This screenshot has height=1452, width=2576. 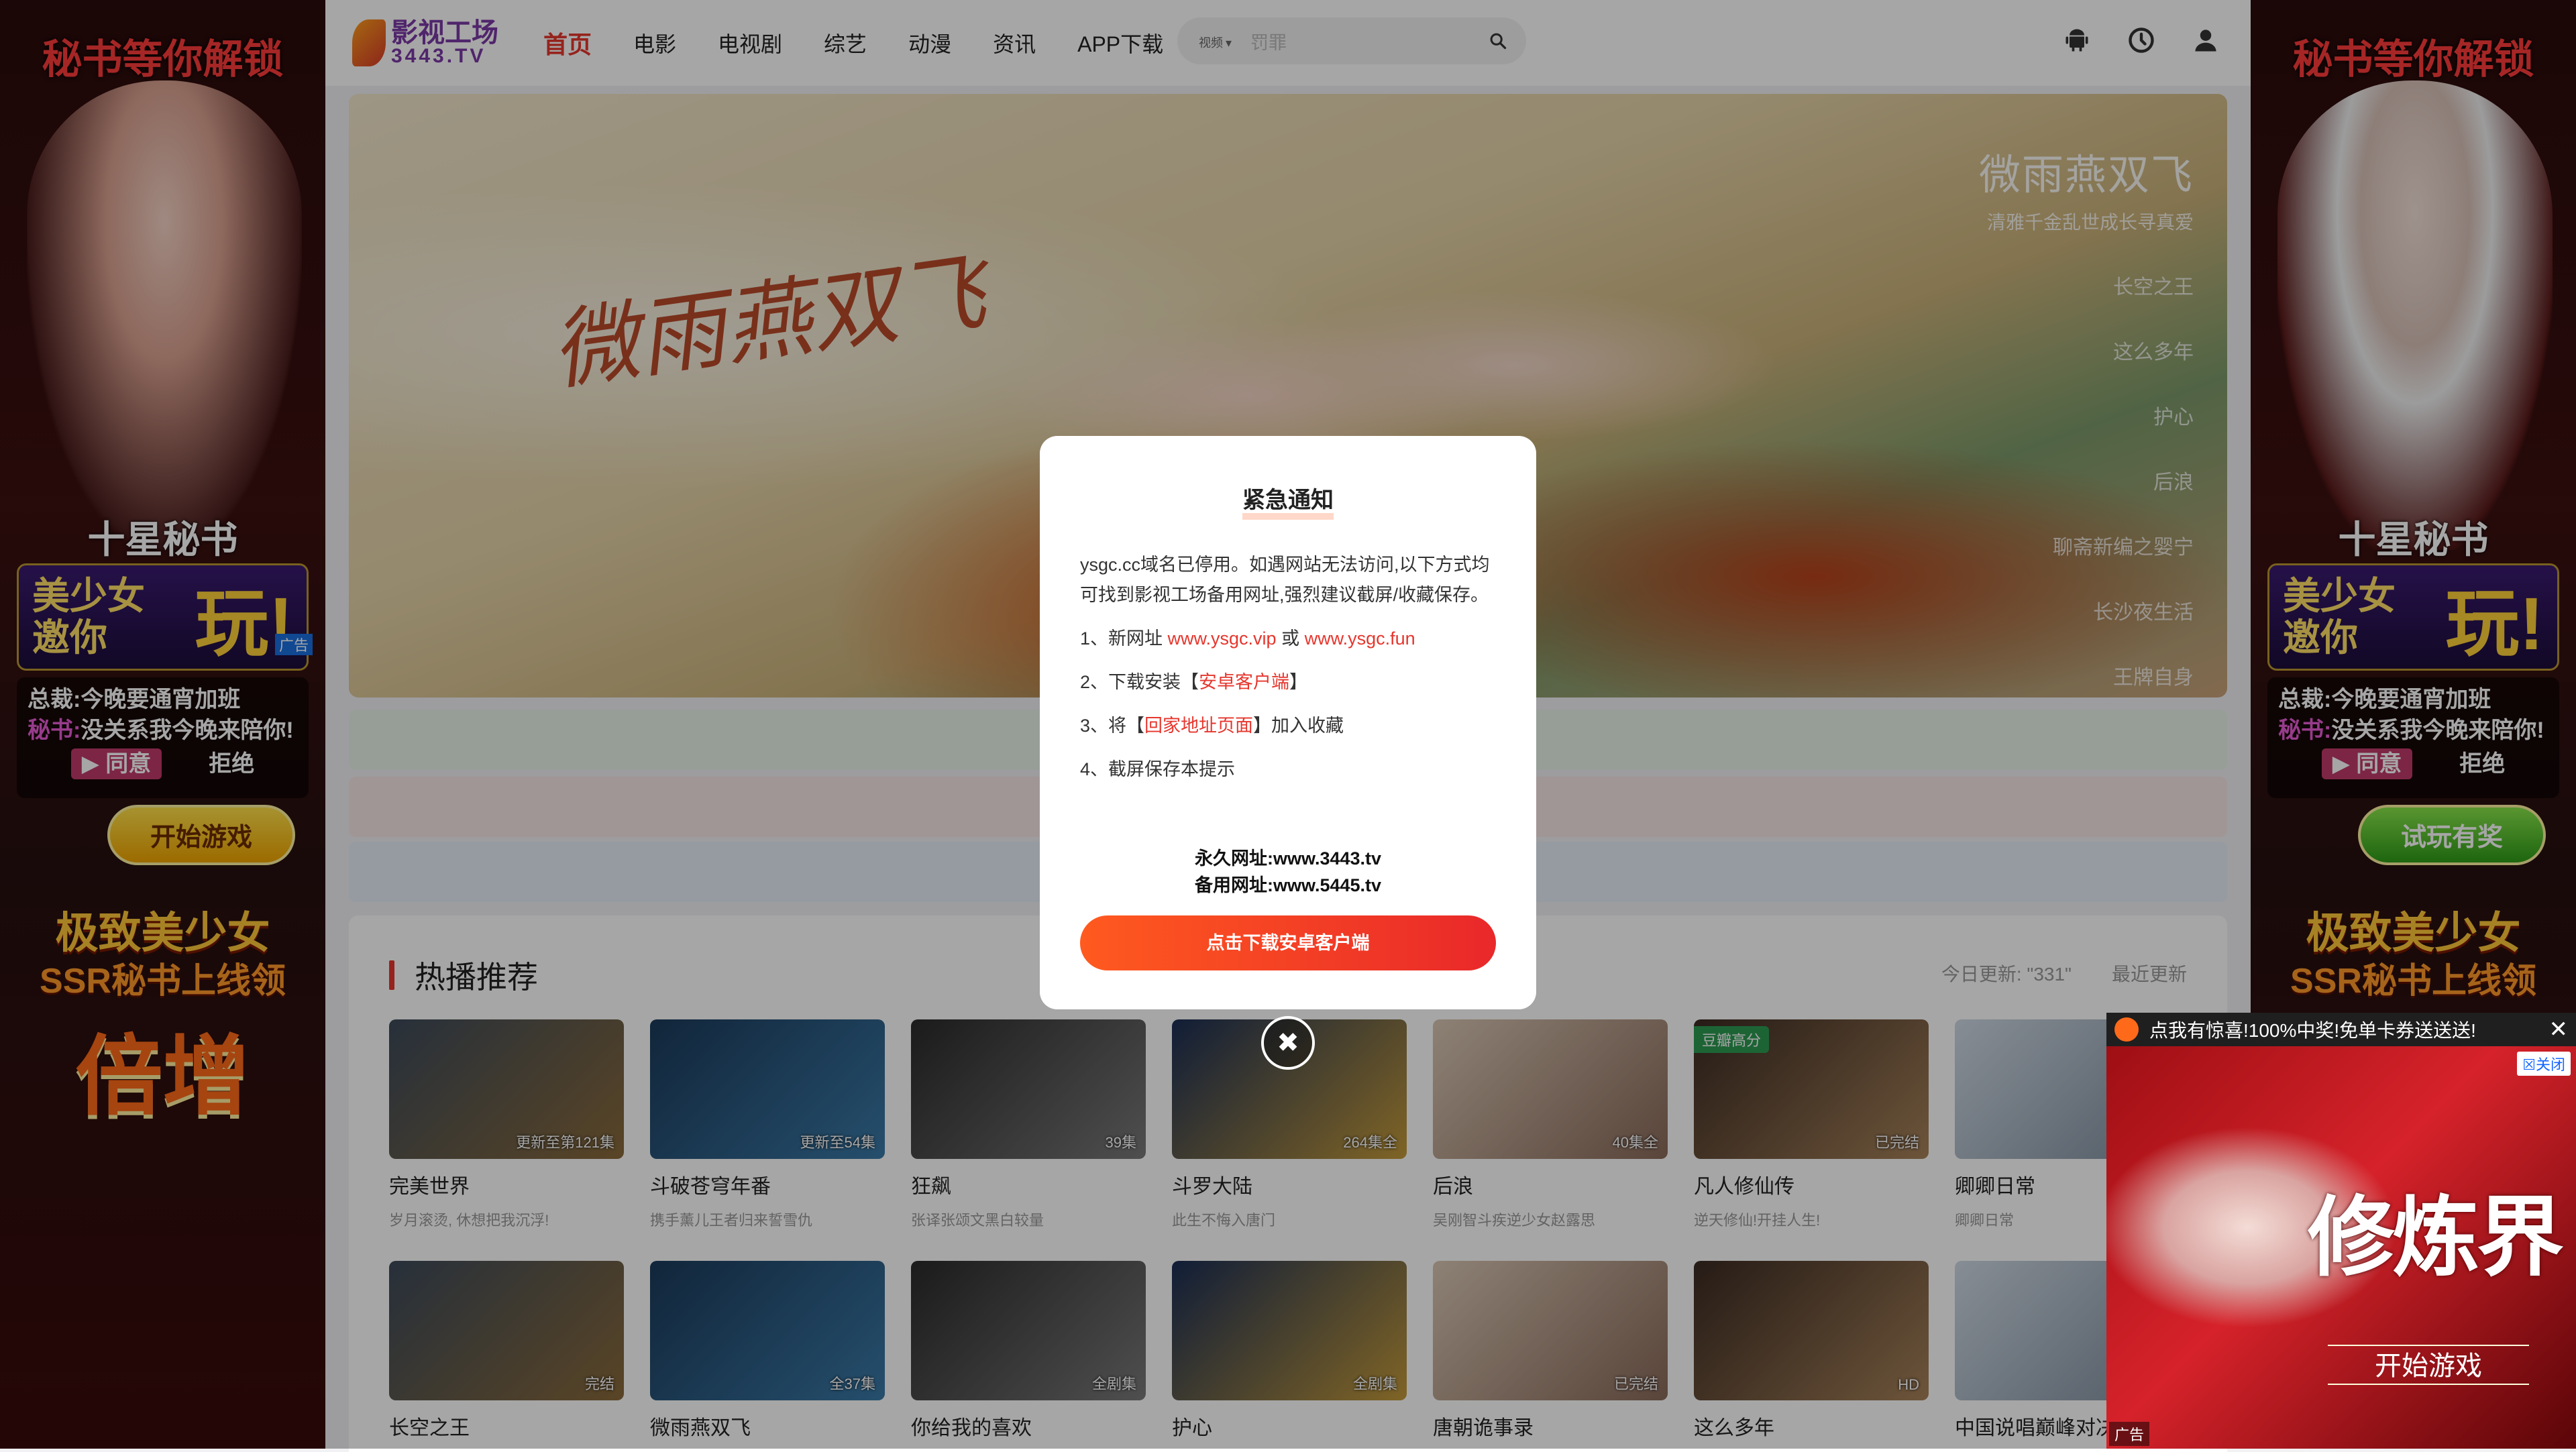 What do you see at coordinates (2436, 1237) in the screenshot?
I see `popup-game-title: 修炼界` at bounding box center [2436, 1237].